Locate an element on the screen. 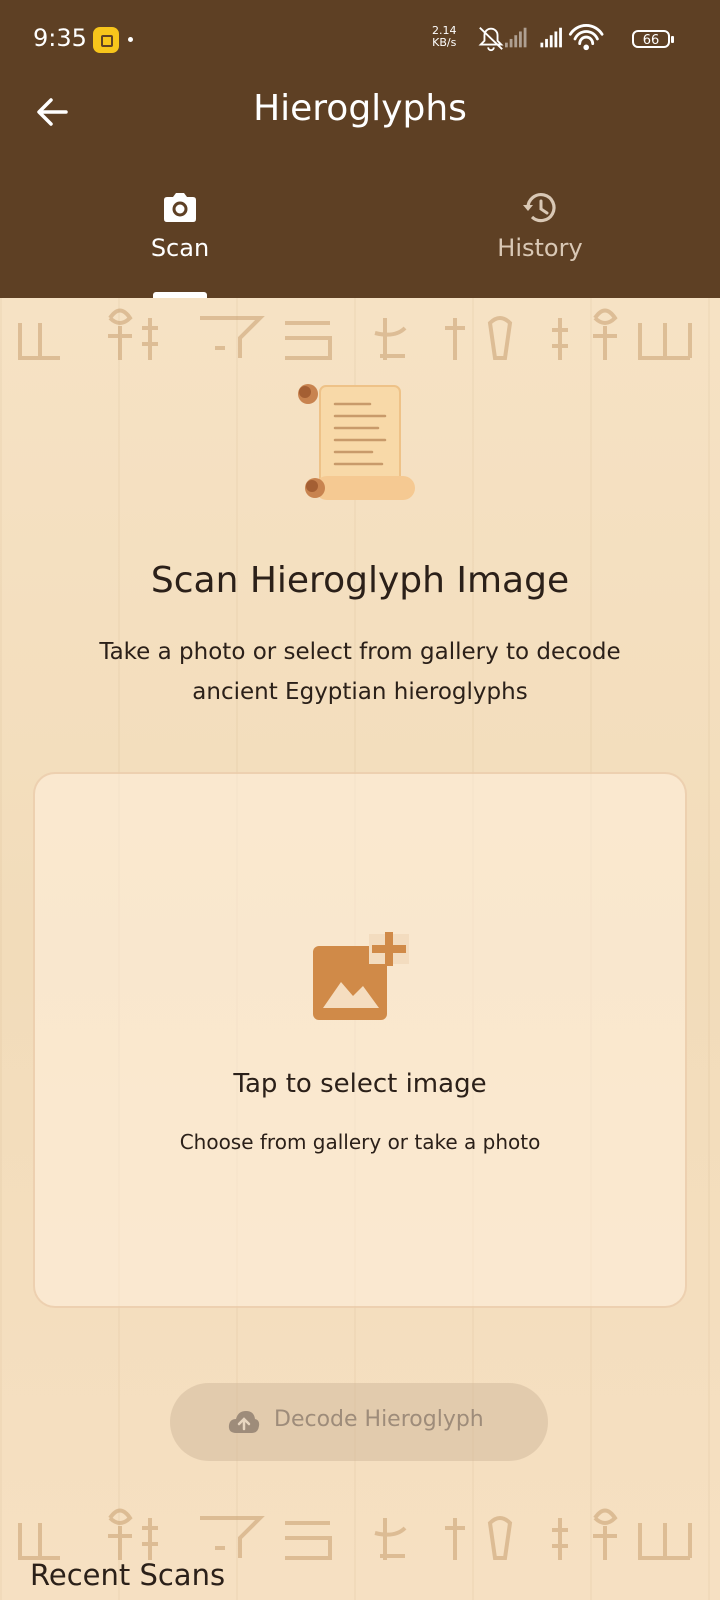 Image resolution: width=720 pixels, height=1600 pixels. tab-scan: Scan is located at coordinates (180, 239).